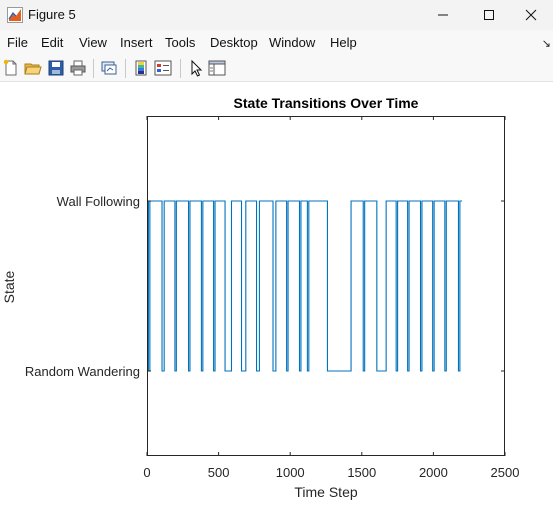  I want to click on x-tick-label: 0, so click(146, 472).